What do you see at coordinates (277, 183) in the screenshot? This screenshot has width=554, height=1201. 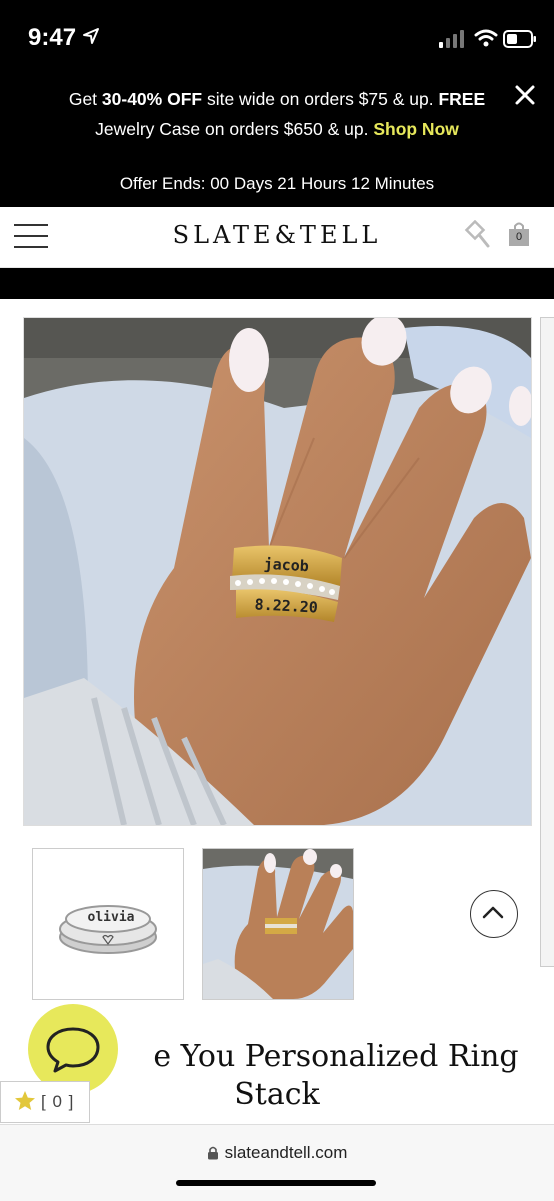 I see `offer-countdown: Offer Ends: 00 Days 21 Hours 12 Minutes` at bounding box center [277, 183].